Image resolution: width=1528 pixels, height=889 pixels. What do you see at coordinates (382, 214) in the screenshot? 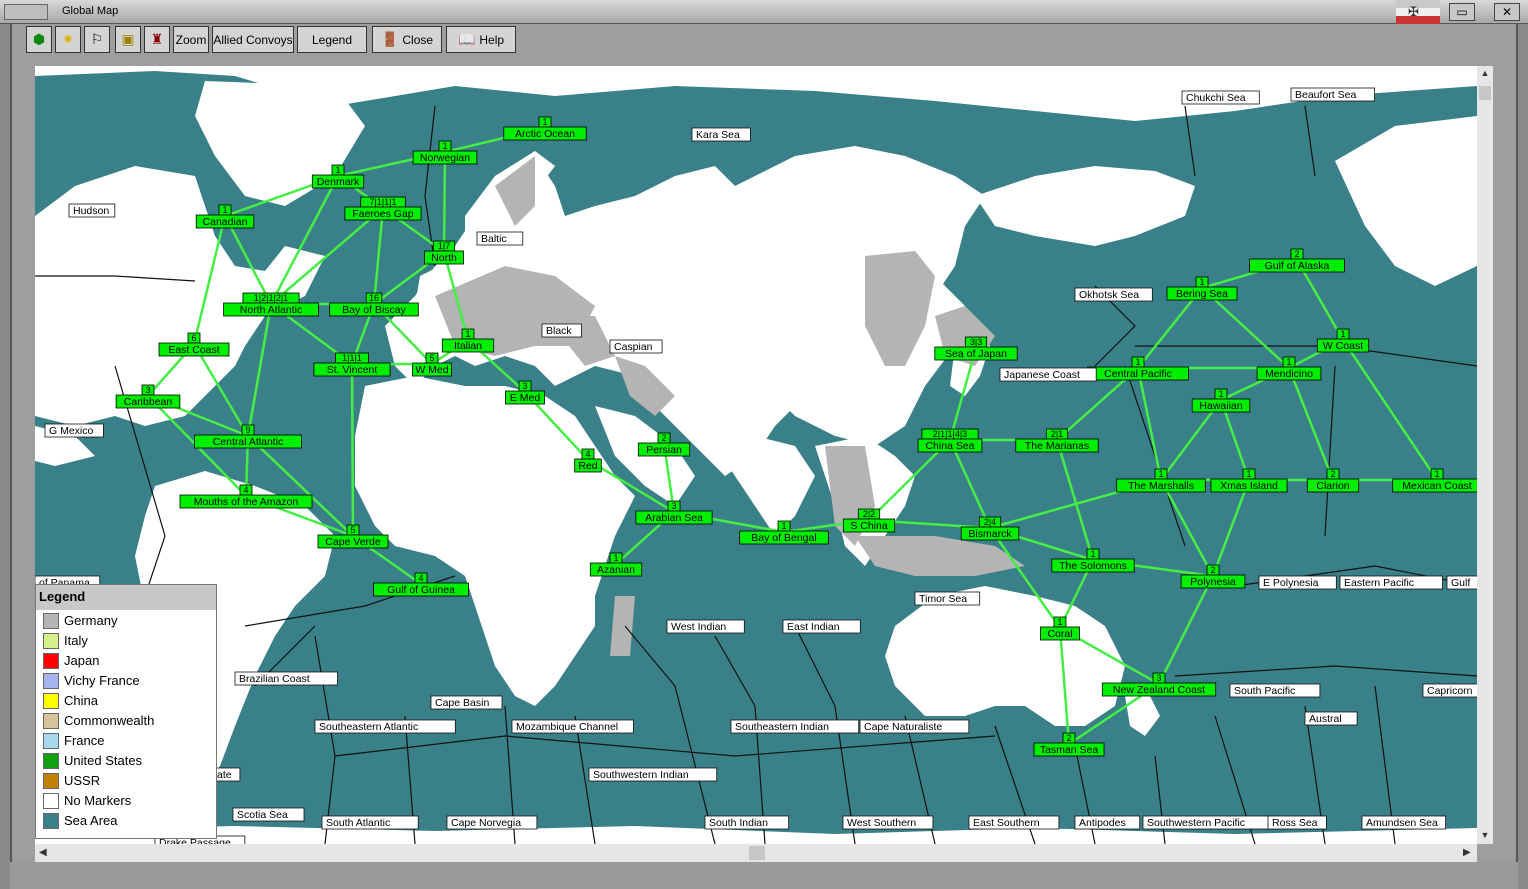
I see `convoy-zone-name: Faeroes Gap` at bounding box center [382, 214].